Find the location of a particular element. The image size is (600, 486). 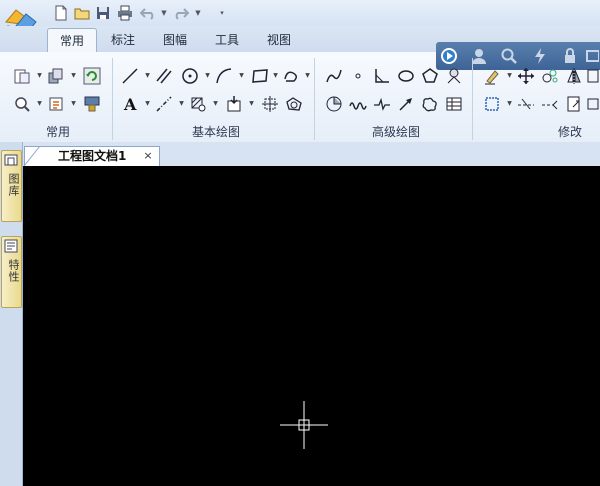

text-dropdown-icon: ▼ is located at coordinates (147, 104).